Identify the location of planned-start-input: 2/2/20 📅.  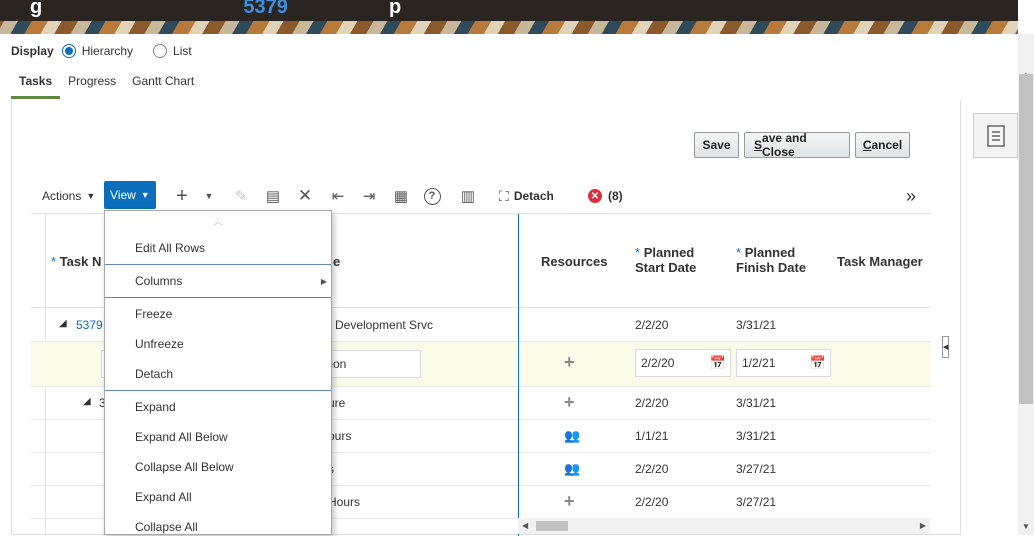
(683, 363).